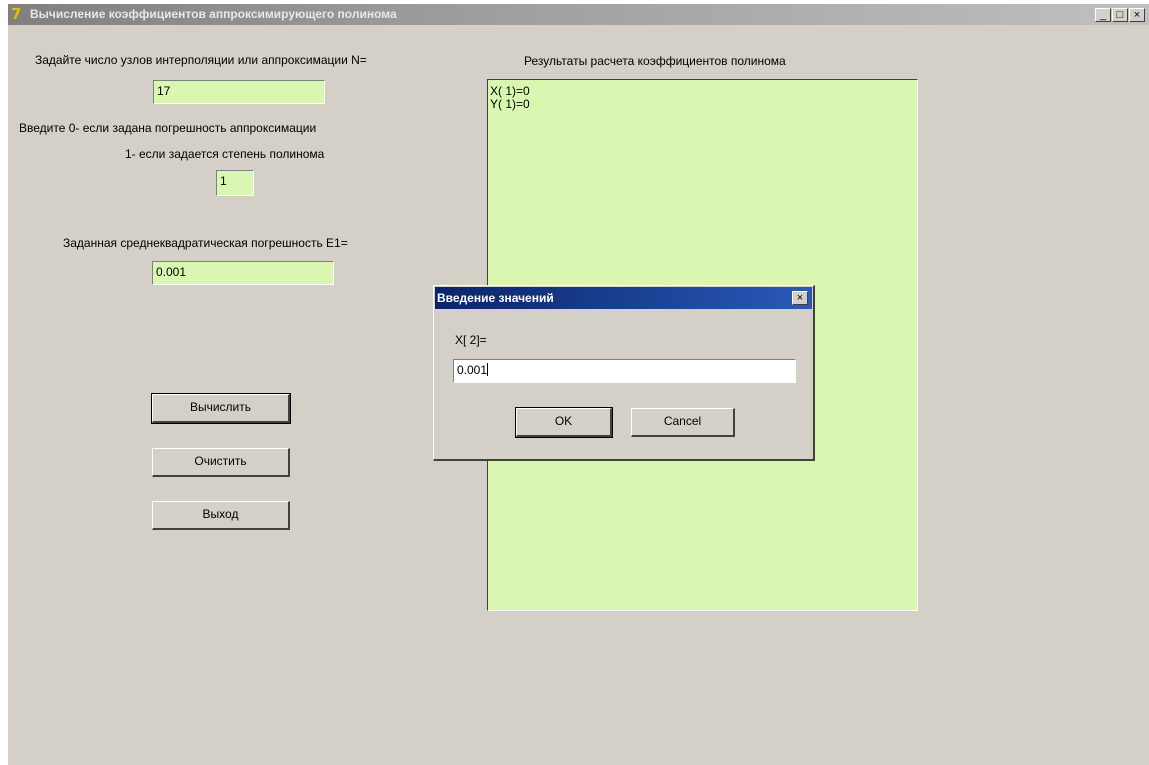 The width and height of the screenshot is (1149, 765). I want to click on dialog-input-text: 0.001, so click(472, 370).